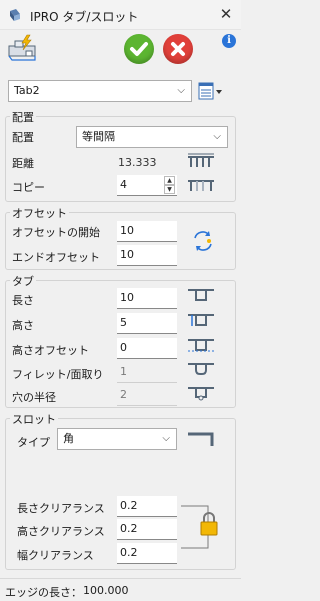 This screenshot has width=320, height=601. Describe the element at coordinates (117, 439) in the screenshot. I see `slot-type-select: 角 ⌵` at that location.